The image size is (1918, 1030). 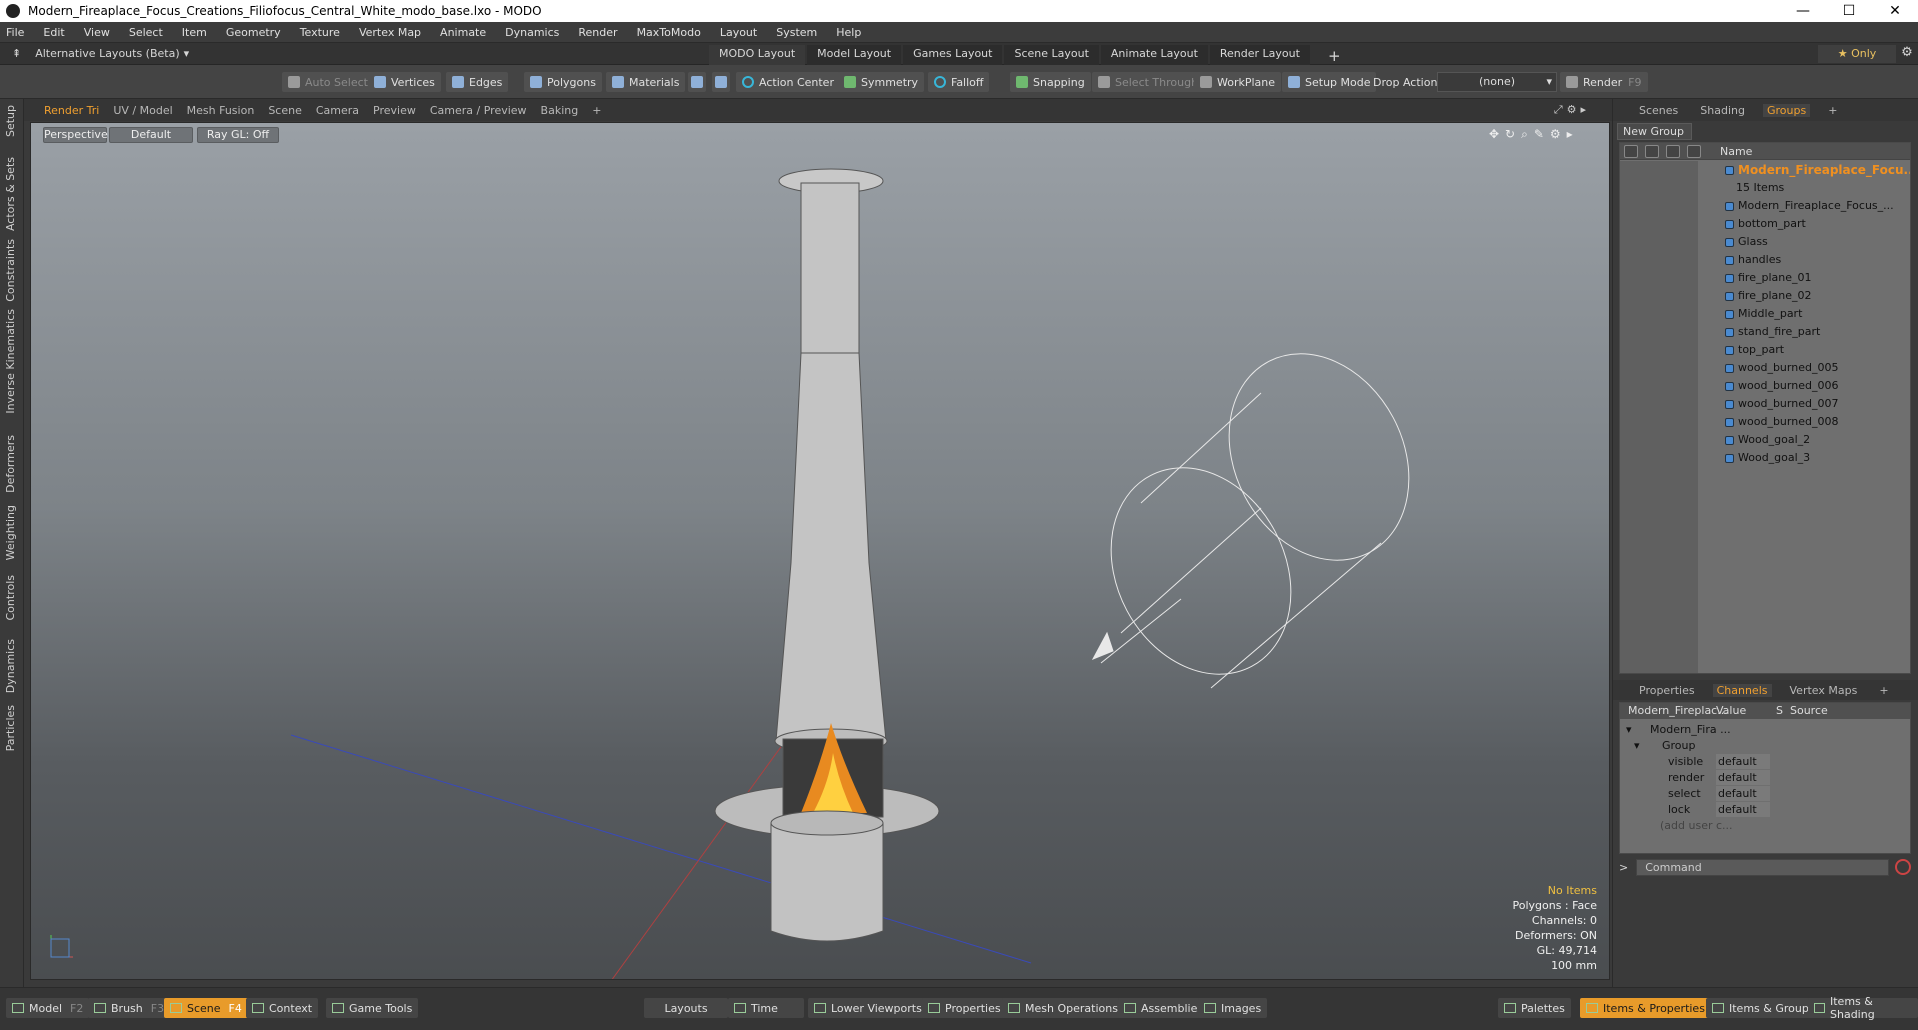 I want to click on list-item: stand_fire_part, so click(x=1765, y=332).